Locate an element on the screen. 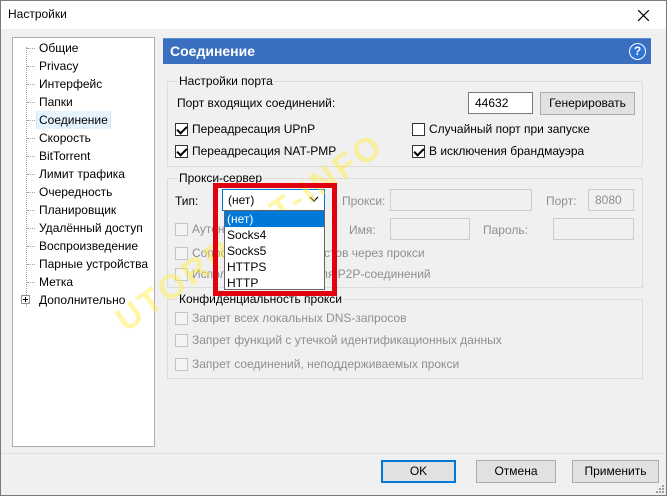 The width and height of the screenshot is (667, 496). sidebar-item-speed: Скорость is located at coordinates (83, 138).